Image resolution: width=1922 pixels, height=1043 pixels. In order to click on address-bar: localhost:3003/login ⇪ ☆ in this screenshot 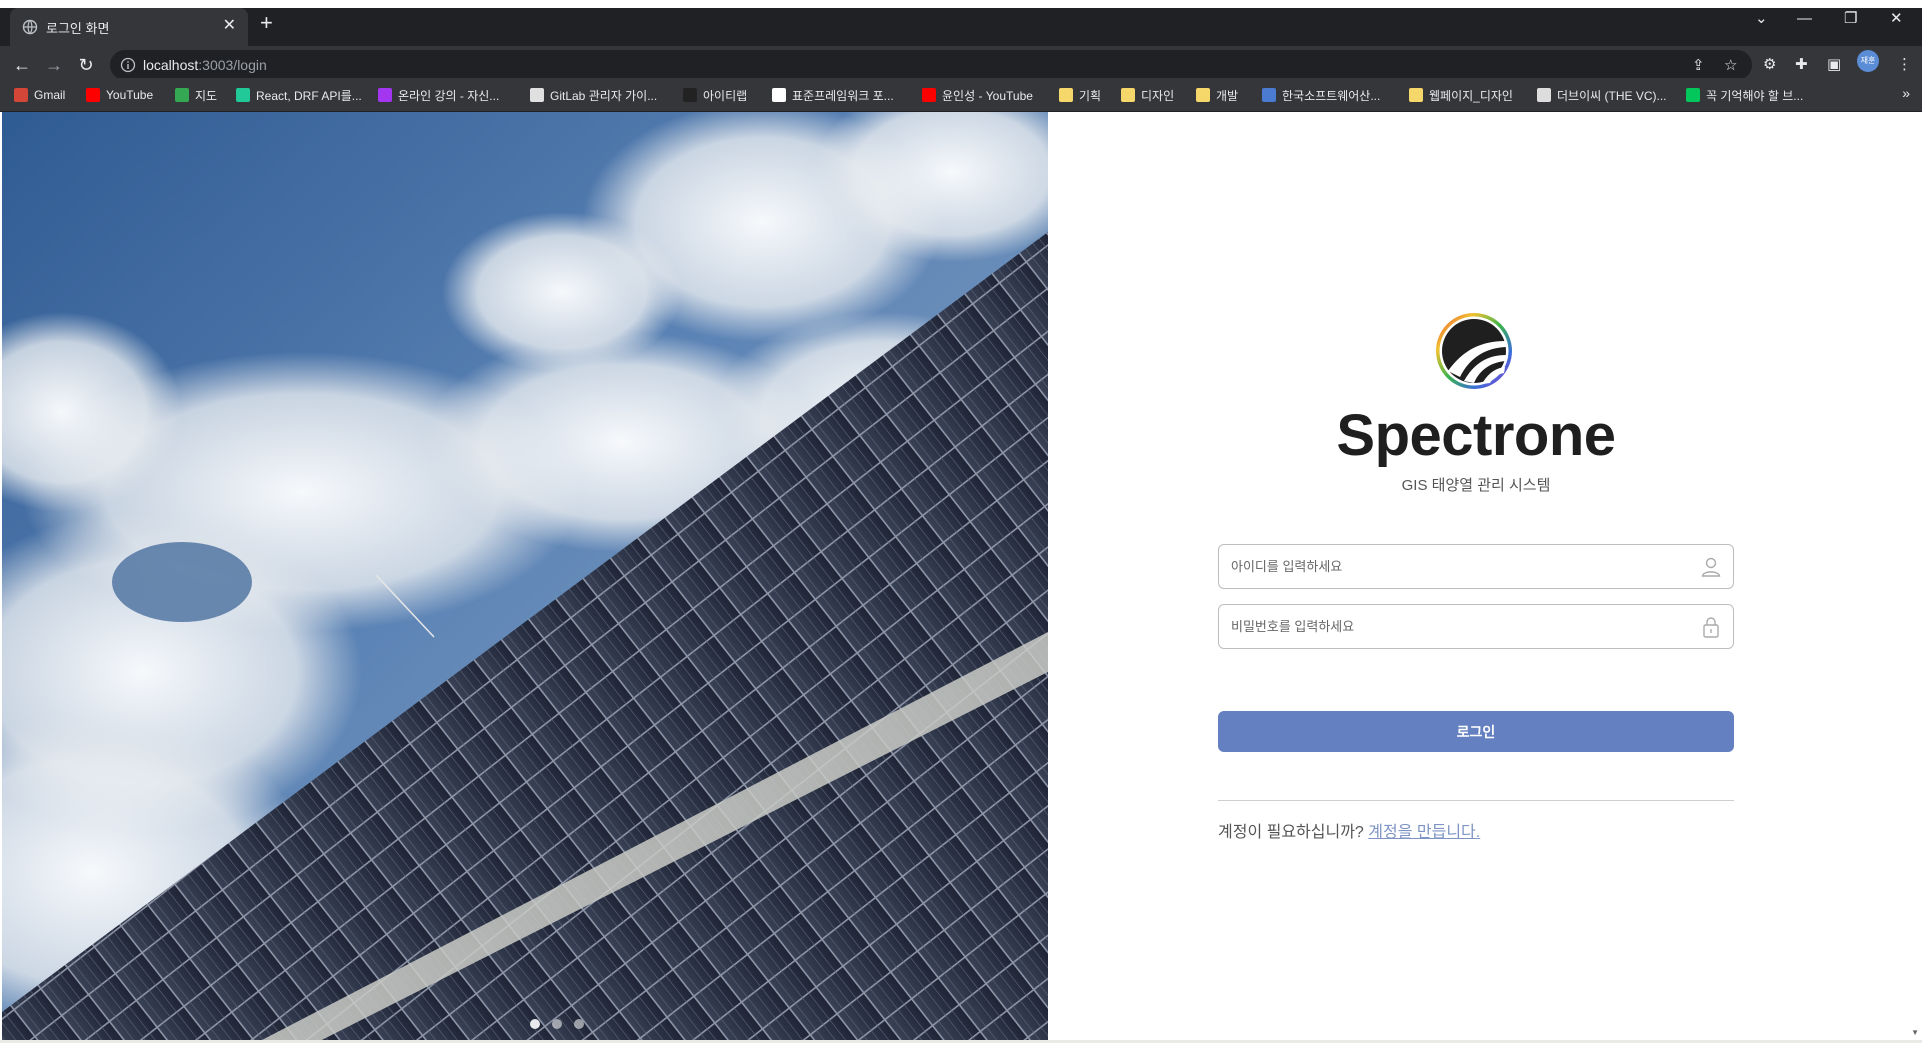, I will do `click(931, 65)`.